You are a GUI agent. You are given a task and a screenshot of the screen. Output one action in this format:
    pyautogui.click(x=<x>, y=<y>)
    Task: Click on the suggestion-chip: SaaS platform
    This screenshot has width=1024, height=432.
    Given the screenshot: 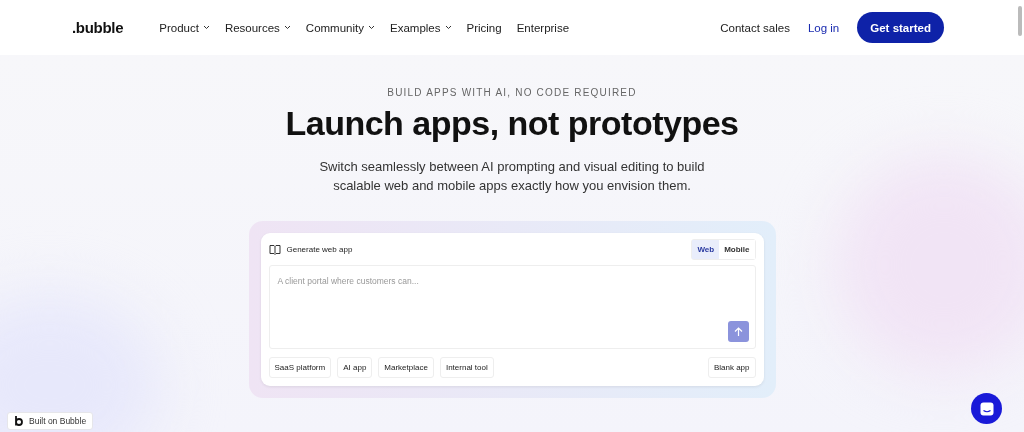 What is the action you would take?
    pyautogui.click(x=300, y=367)
    